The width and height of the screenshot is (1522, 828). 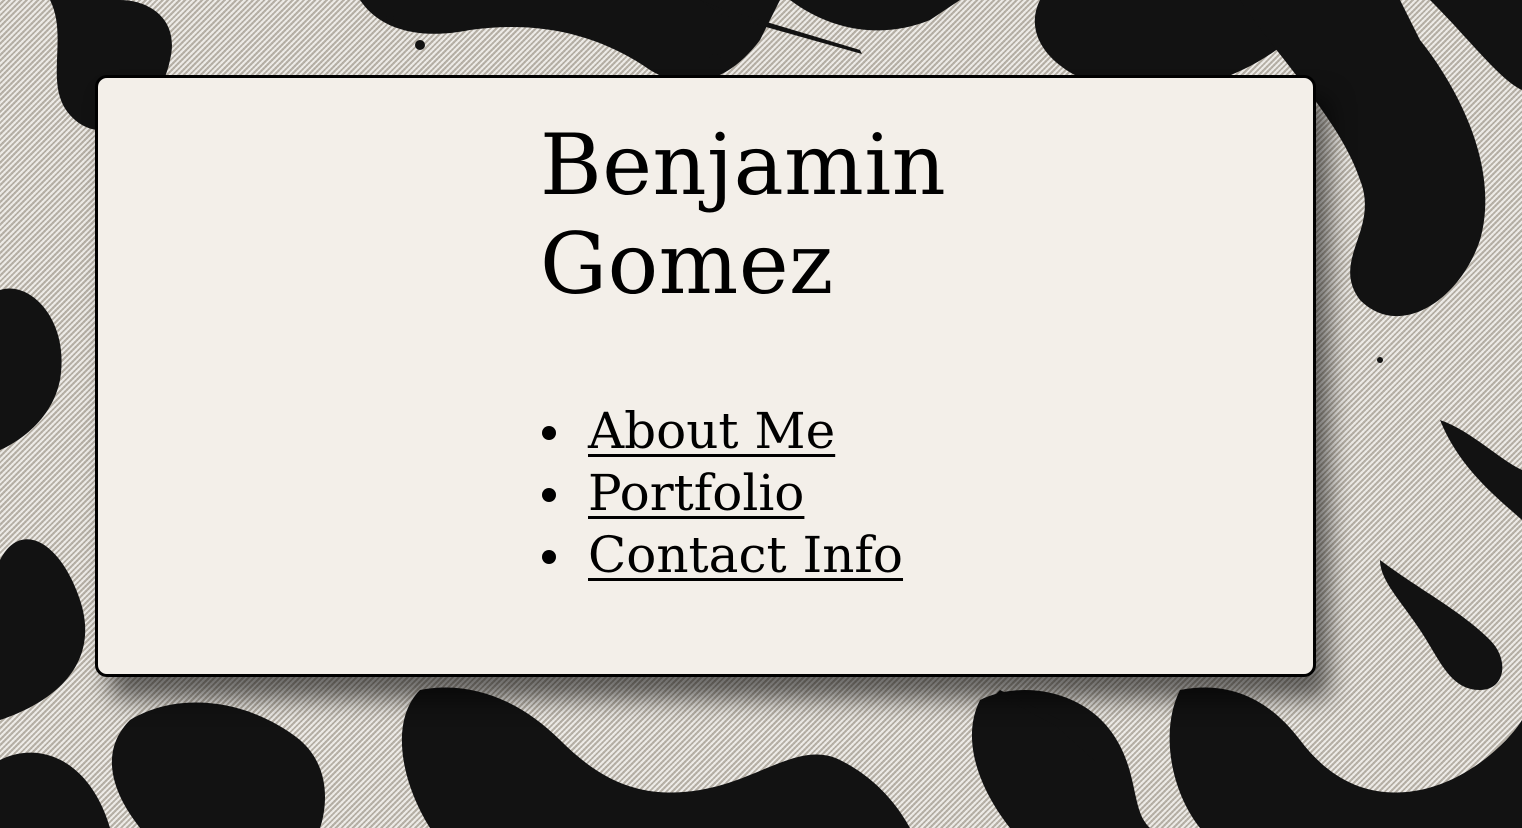 I want to click on nav-item-about-me: About Me, so click(x=721, y=431).